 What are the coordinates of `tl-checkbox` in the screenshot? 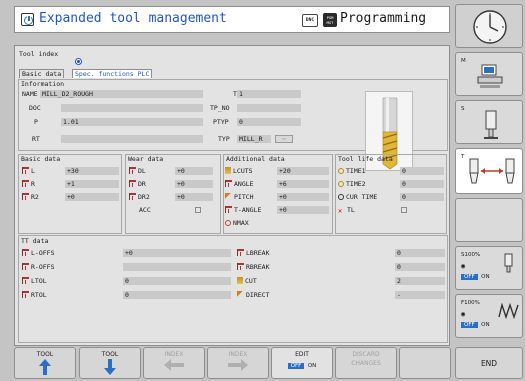 It's located at (404, 210).